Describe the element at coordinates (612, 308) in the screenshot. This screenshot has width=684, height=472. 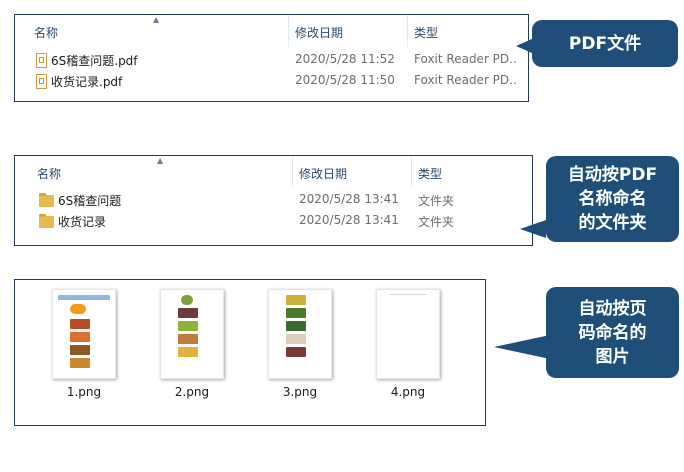
I see `callout-text: 自动按页` at that location.